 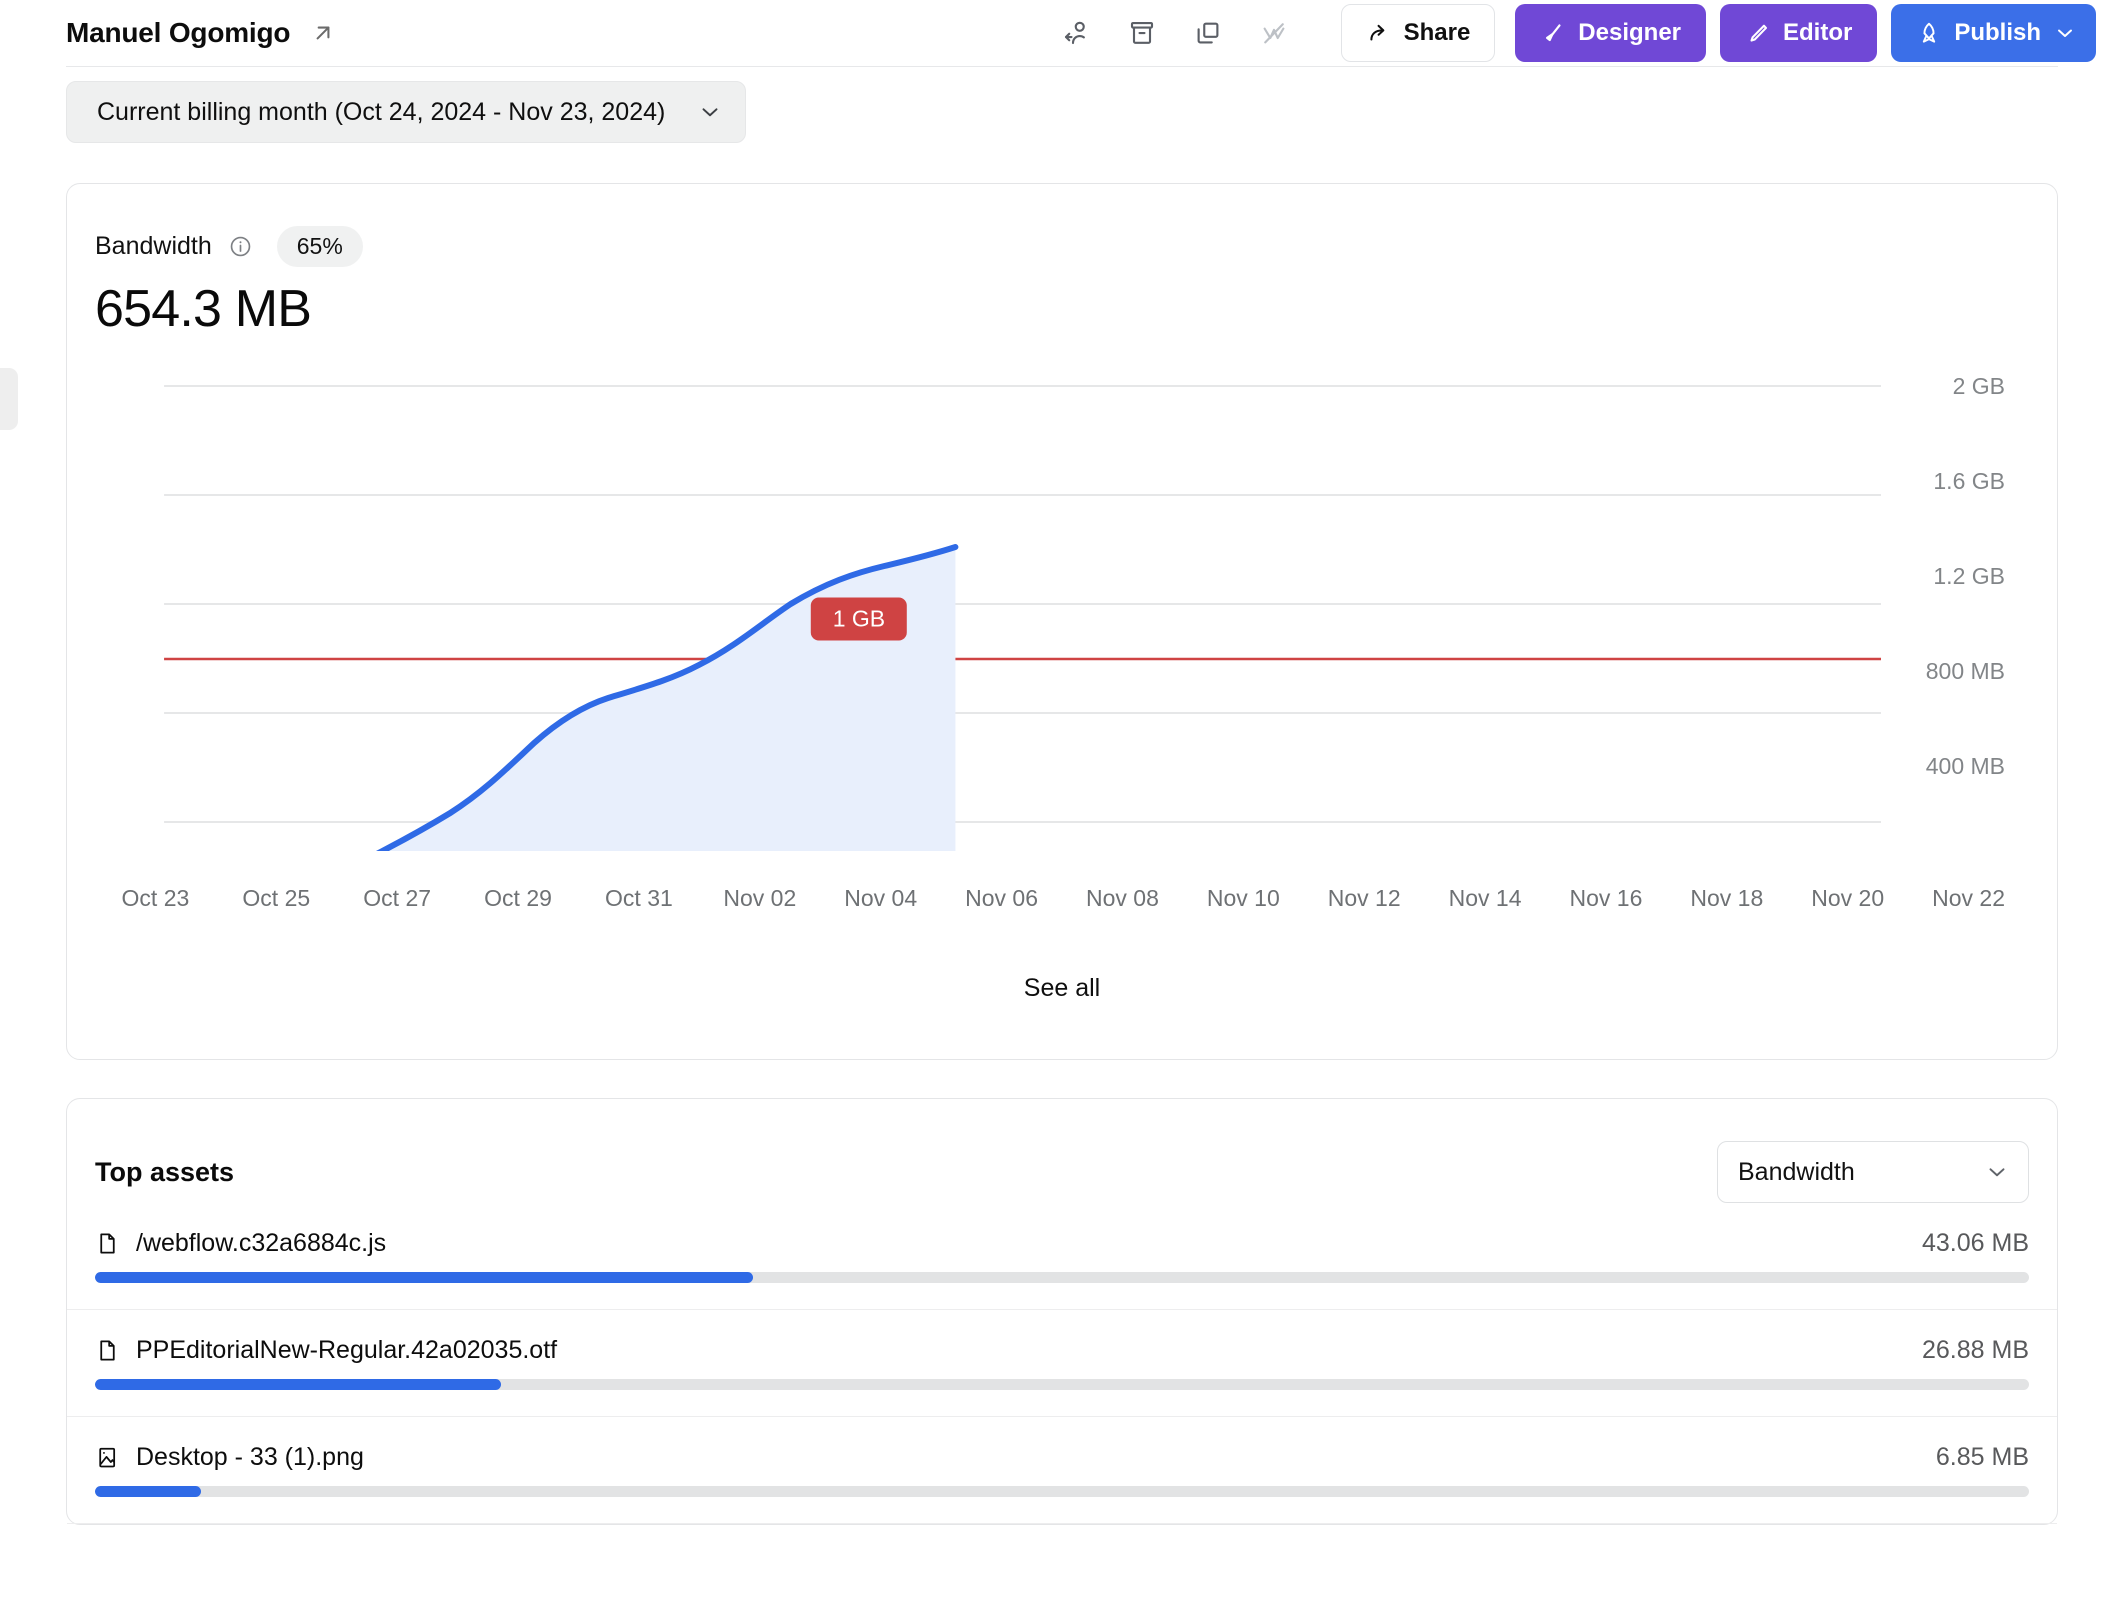 I want to click on x-tick: Oct 23, so click(x=155, y=898).